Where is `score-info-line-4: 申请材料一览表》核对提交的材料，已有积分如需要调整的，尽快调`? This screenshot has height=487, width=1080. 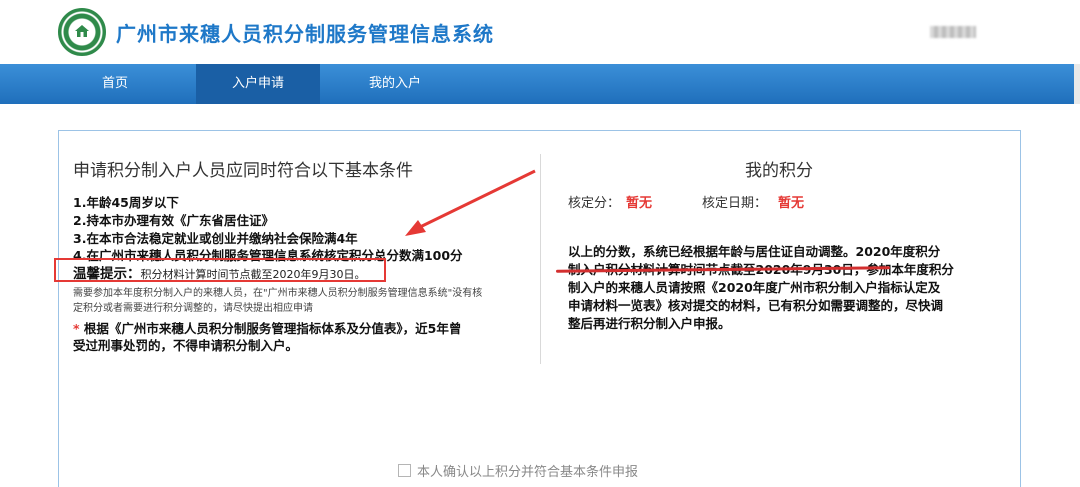
score-info-line-4: 申请材料一览表》核对提交的材料，已有积分如需要调整的，尽快调 is located at coordinates (756, 305).